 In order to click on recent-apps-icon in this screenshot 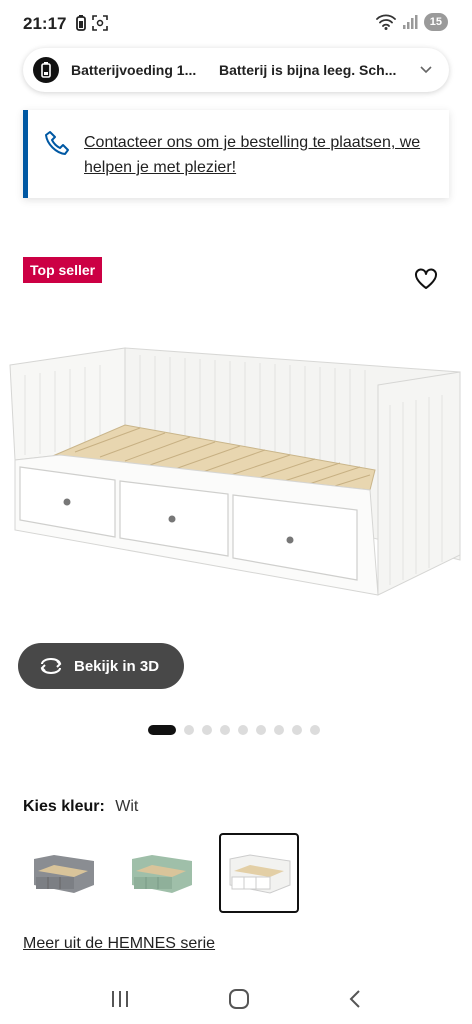, I will do `click(120, 999)`.